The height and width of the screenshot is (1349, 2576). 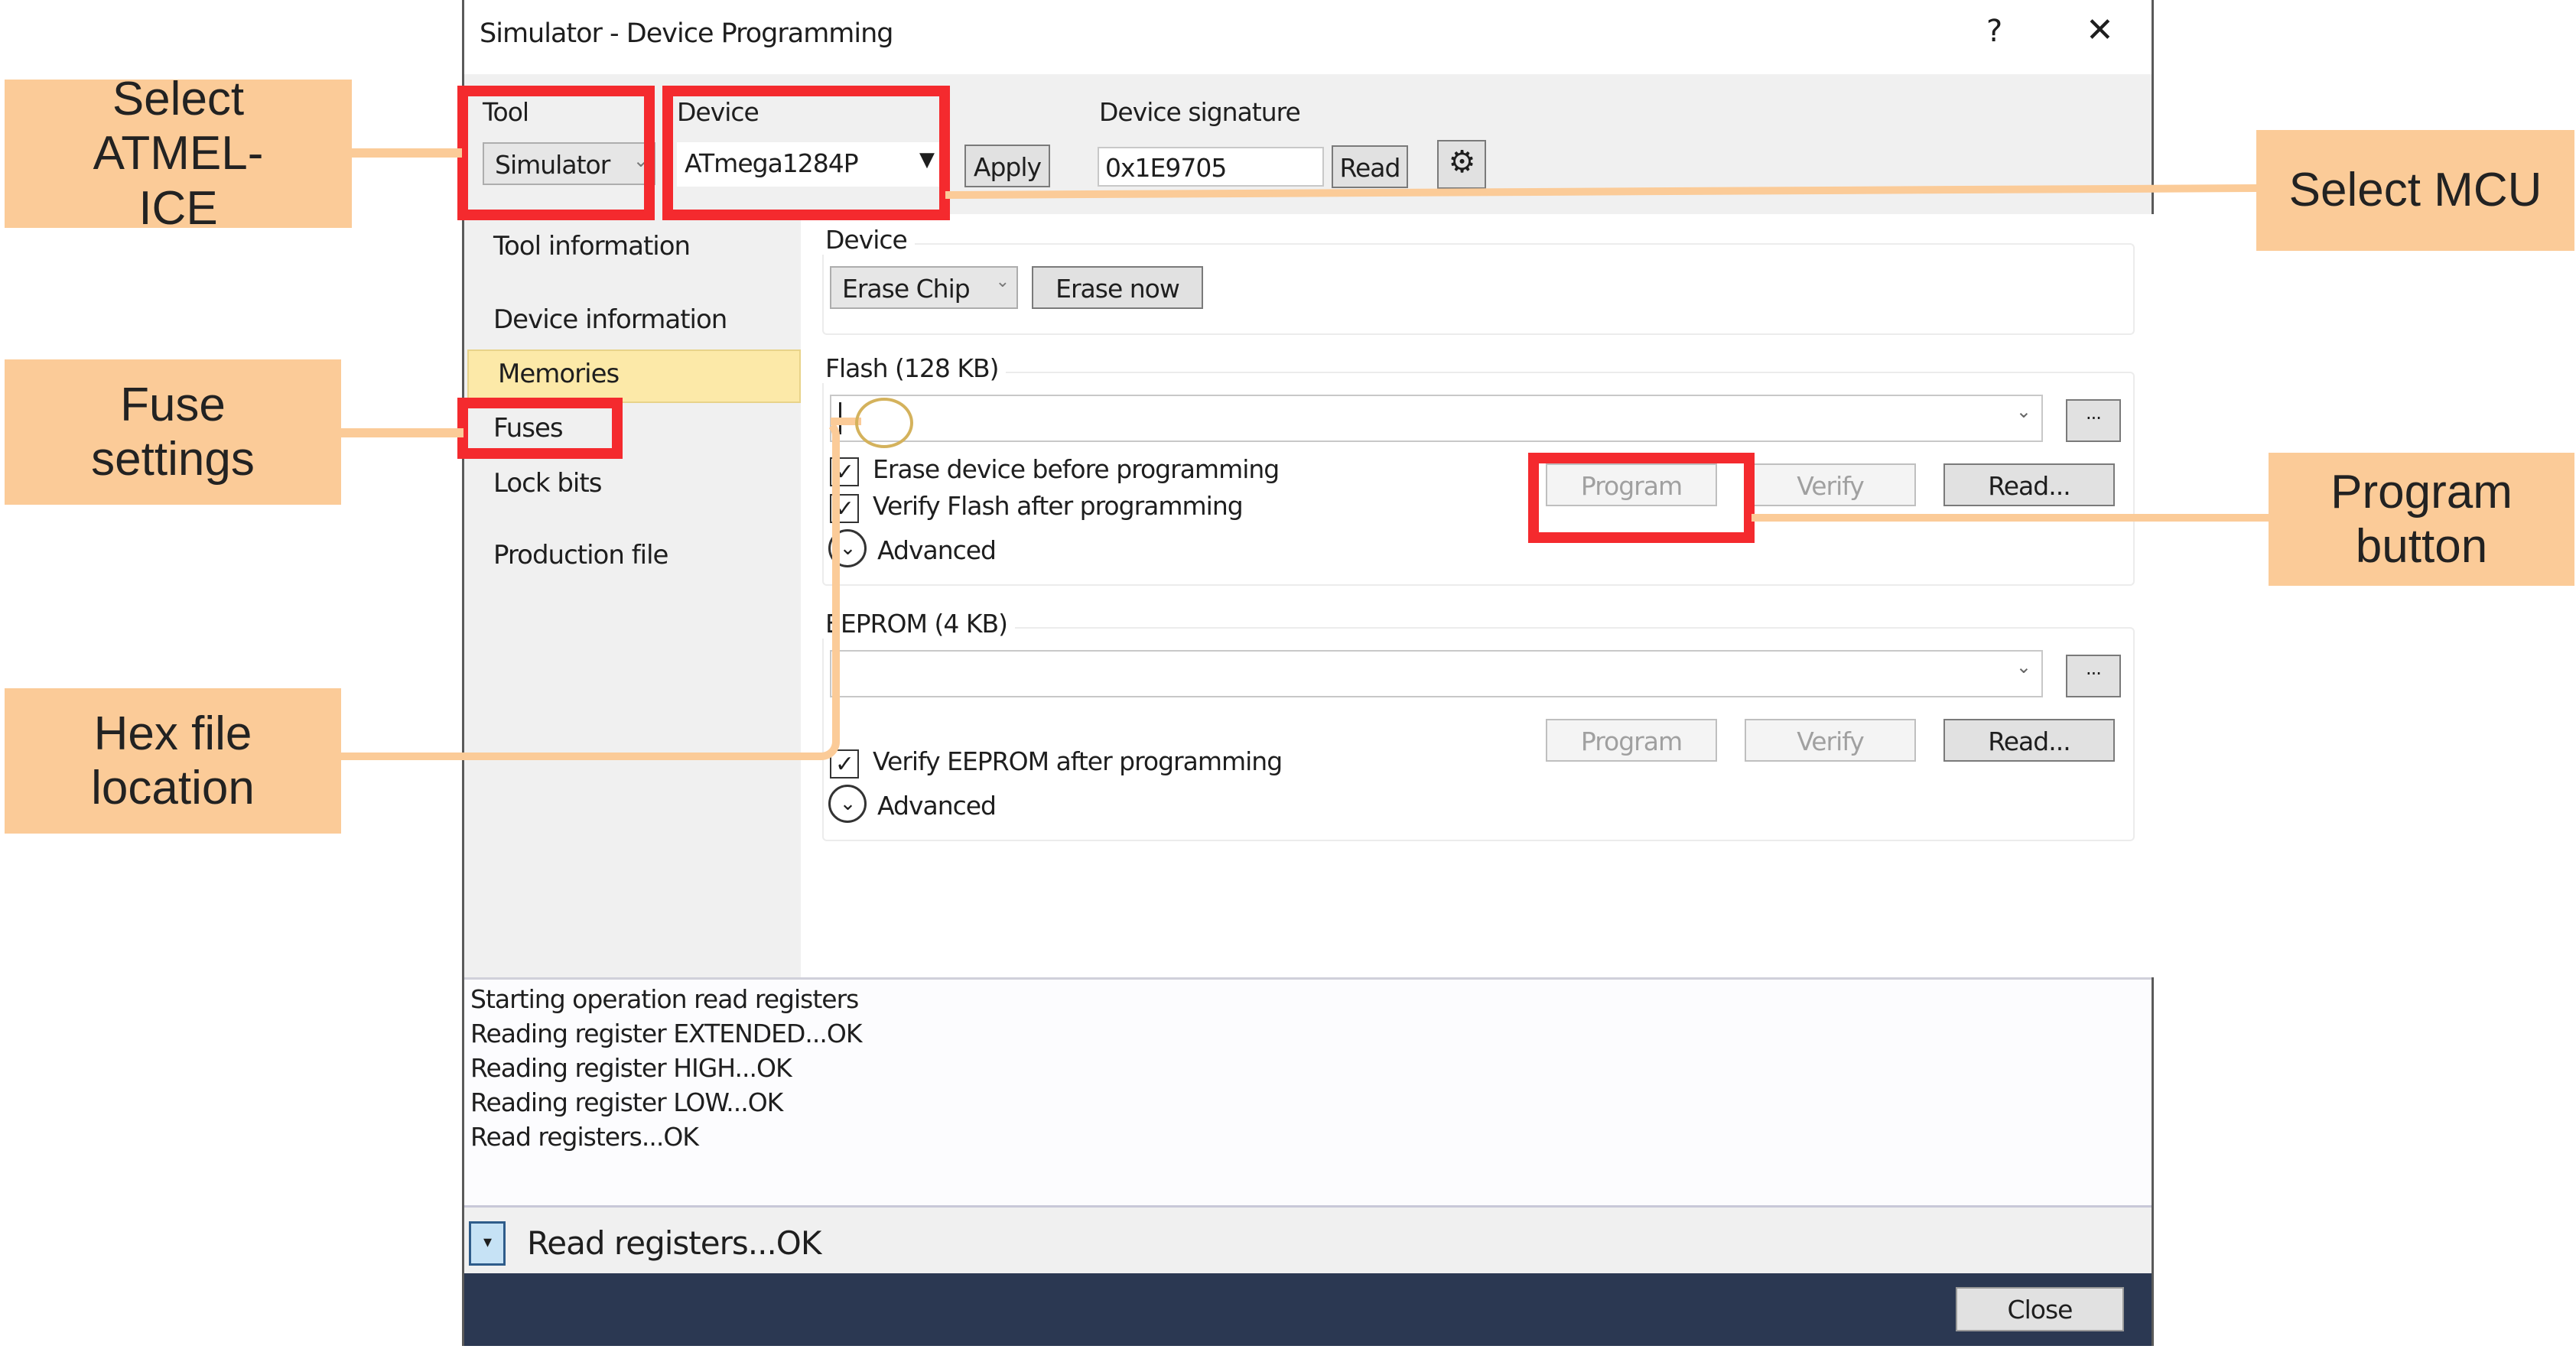 I want to click on window-title: Simulator - Device Programming, so click(x=687, y=33).